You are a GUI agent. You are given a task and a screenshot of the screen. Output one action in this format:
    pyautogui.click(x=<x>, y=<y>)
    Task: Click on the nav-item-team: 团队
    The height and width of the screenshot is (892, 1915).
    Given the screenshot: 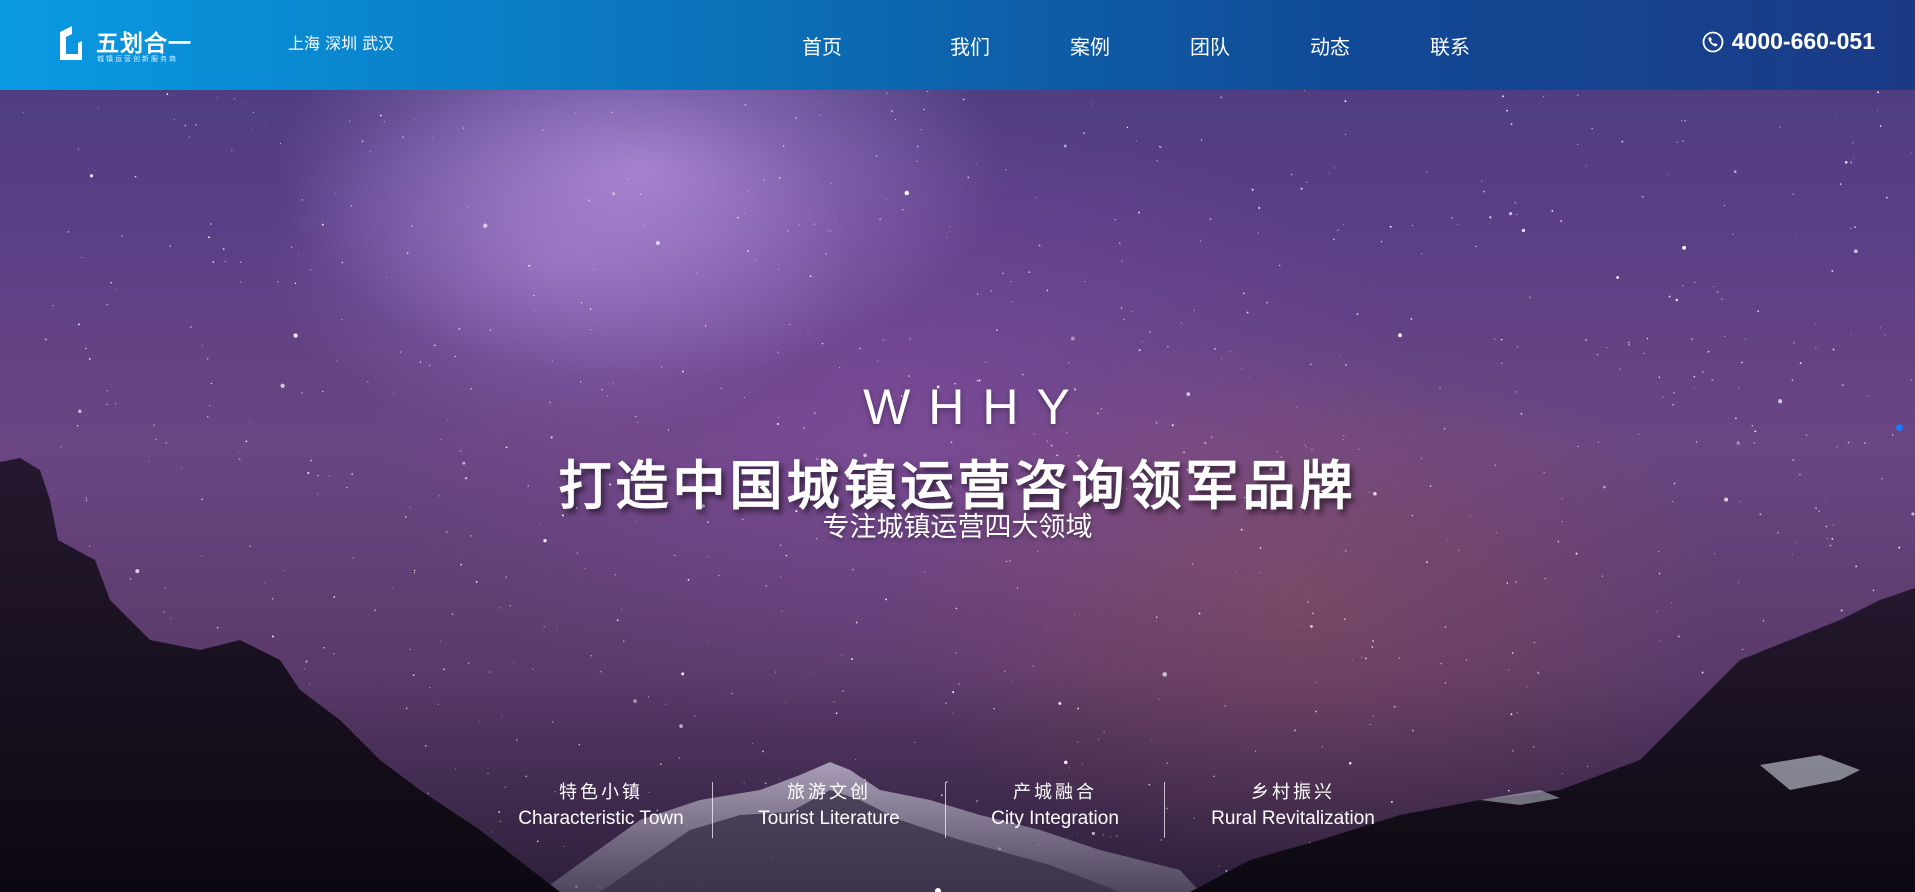 What is the action you would take?
    pyautogui.click(x=1210, y=45)
    